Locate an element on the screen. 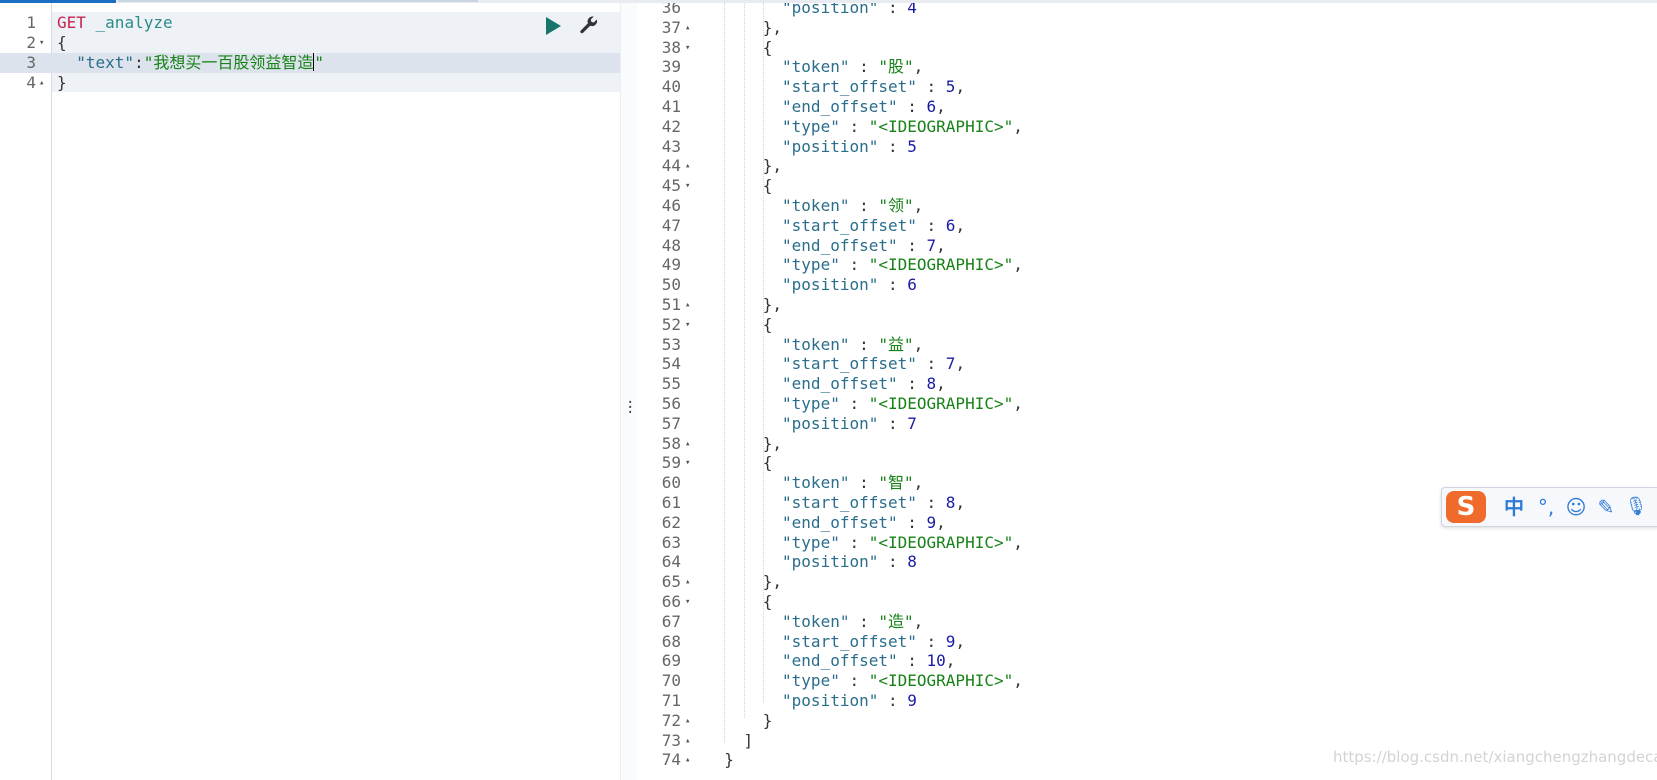  code-text: "type" : "<IDEOGRAPHIC>", is located at coordinates (902, 127).